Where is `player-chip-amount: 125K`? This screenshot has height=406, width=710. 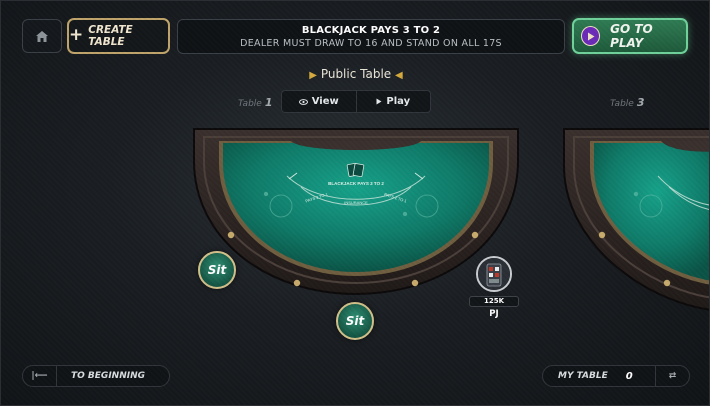 player-chip-amount: 125K is located at coordinates (494, 301).